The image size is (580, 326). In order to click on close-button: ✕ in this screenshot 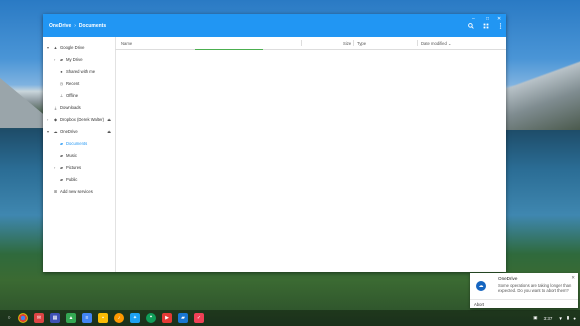, I will do `click(499, 19)`.